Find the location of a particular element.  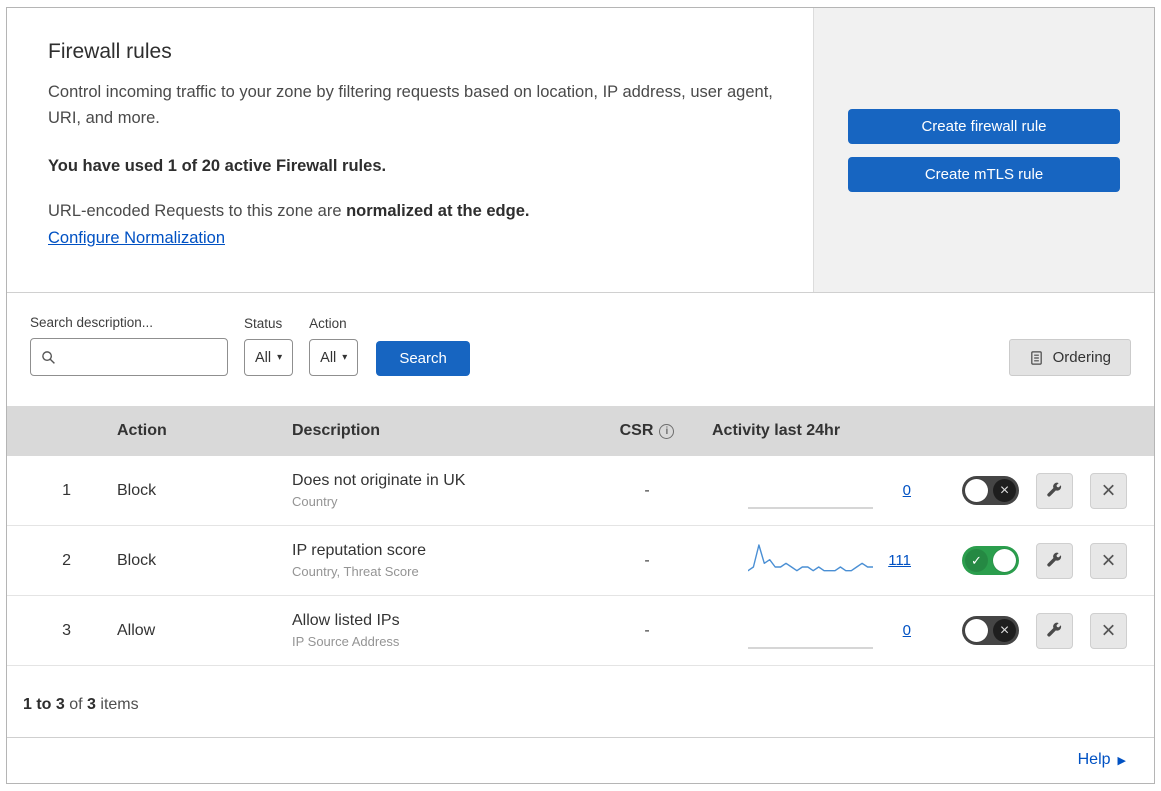

status-filter-group: Status All ▾ is located at coordinates (269, 346).